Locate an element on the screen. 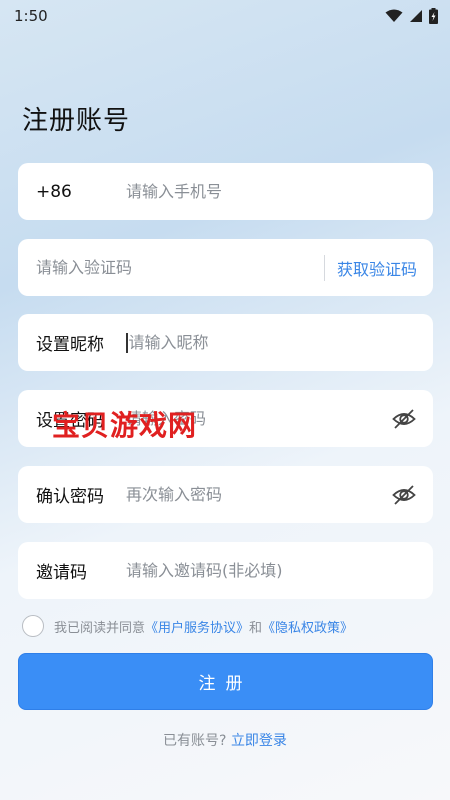 The height and width of the screenshot is (800, 450). confirm-password-field: 确认密码 is located at coordinates (225, 494).